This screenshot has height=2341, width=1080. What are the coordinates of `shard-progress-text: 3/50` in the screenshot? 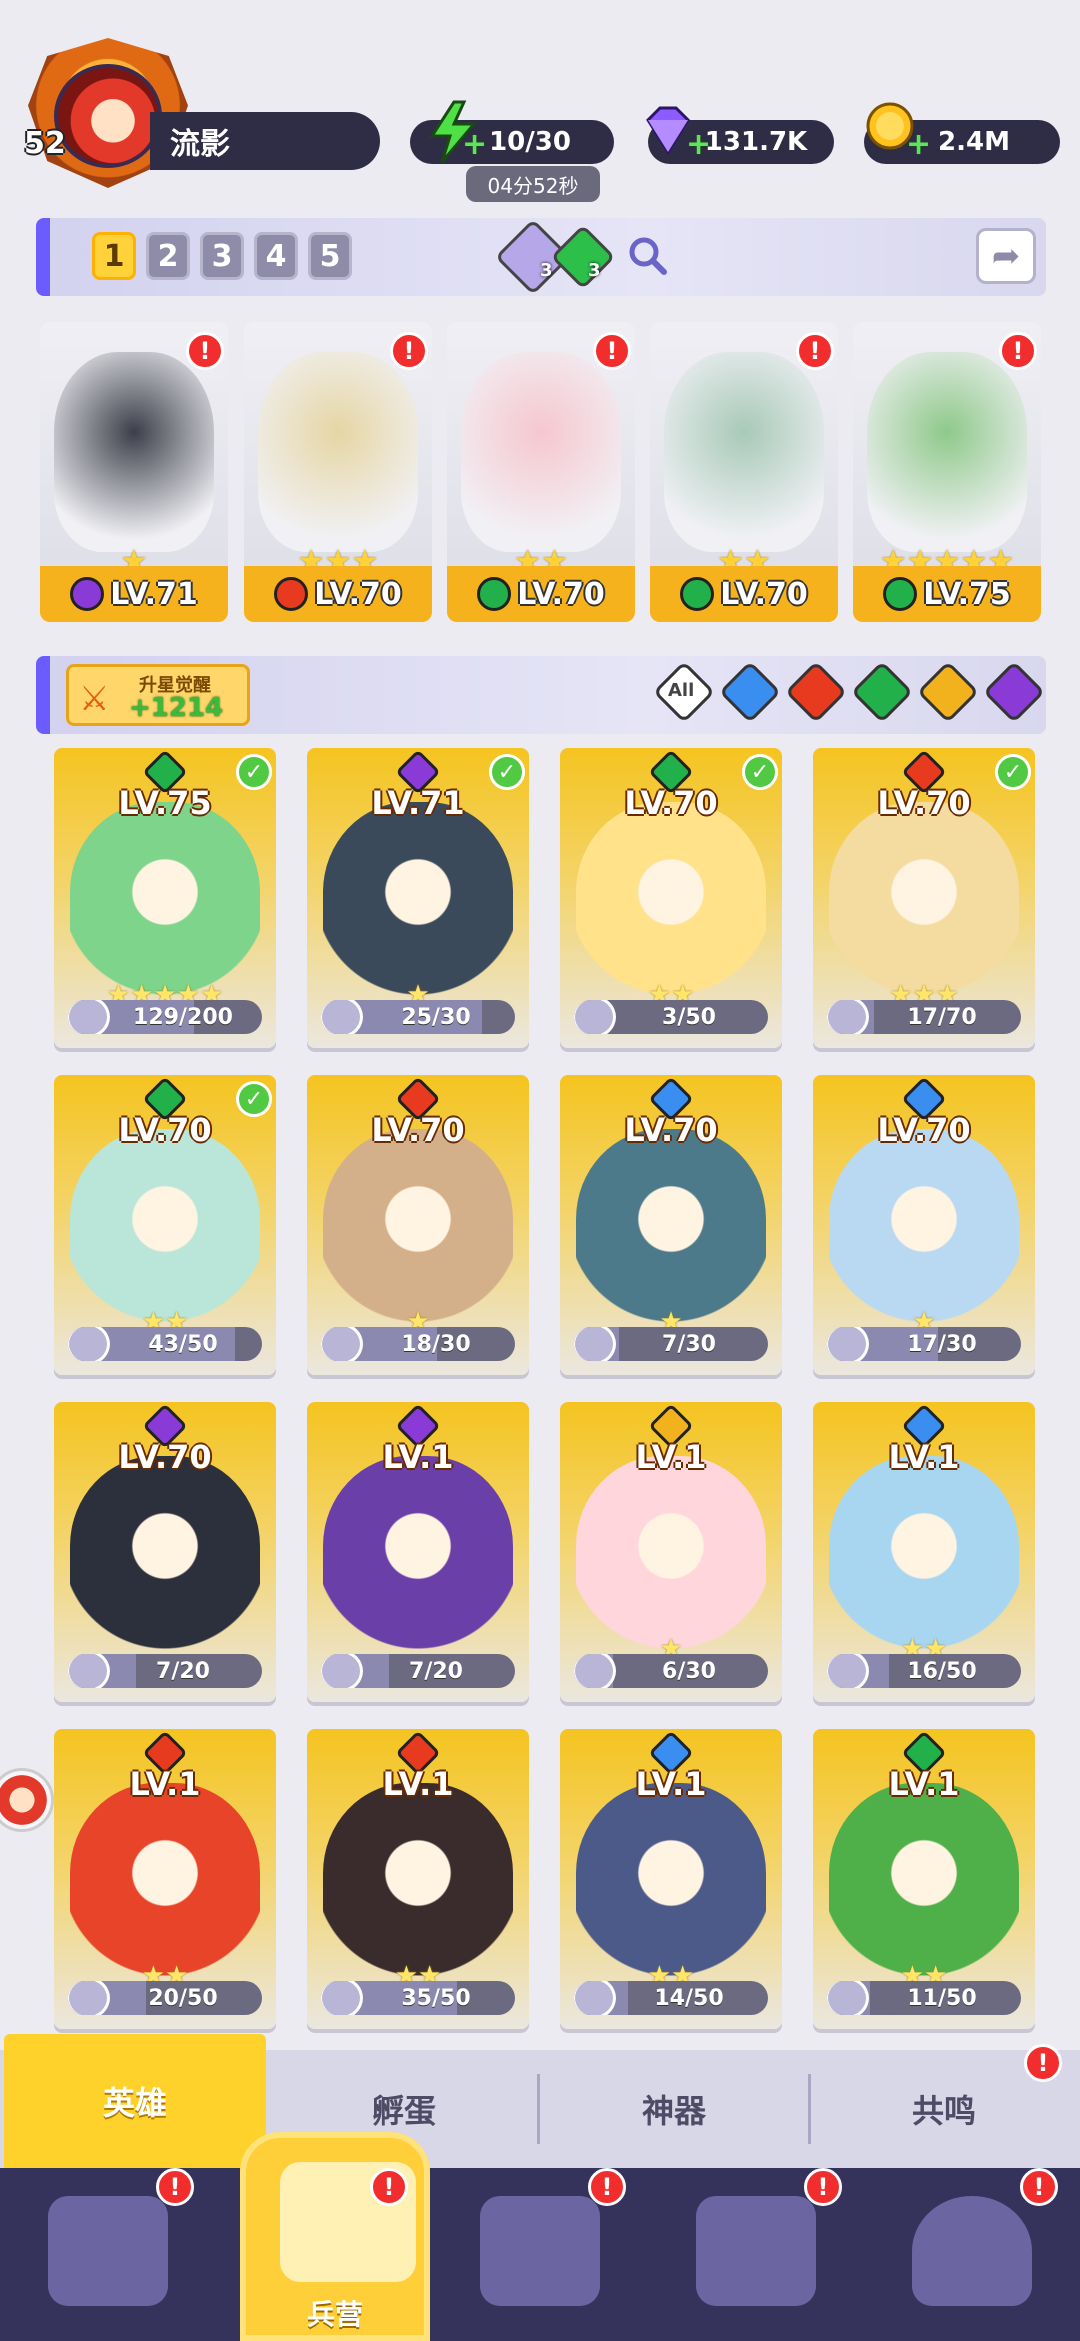 It's located at (689, 1017).